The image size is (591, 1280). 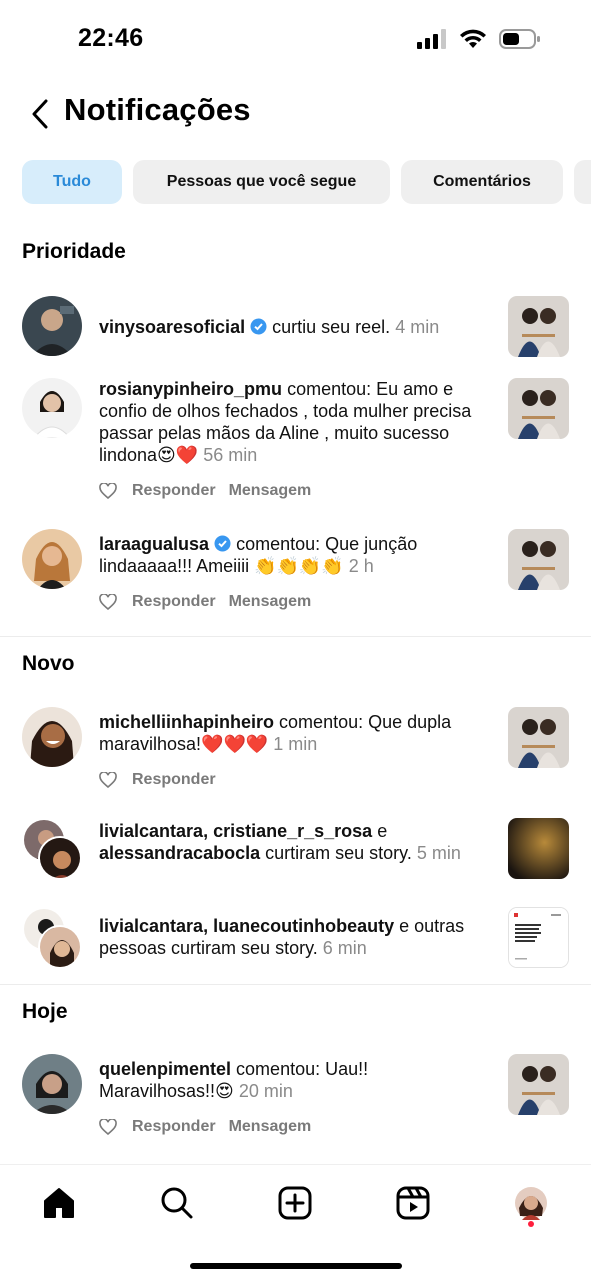 I want to click on timestamp: 1 min, so click(x=295, y=744).